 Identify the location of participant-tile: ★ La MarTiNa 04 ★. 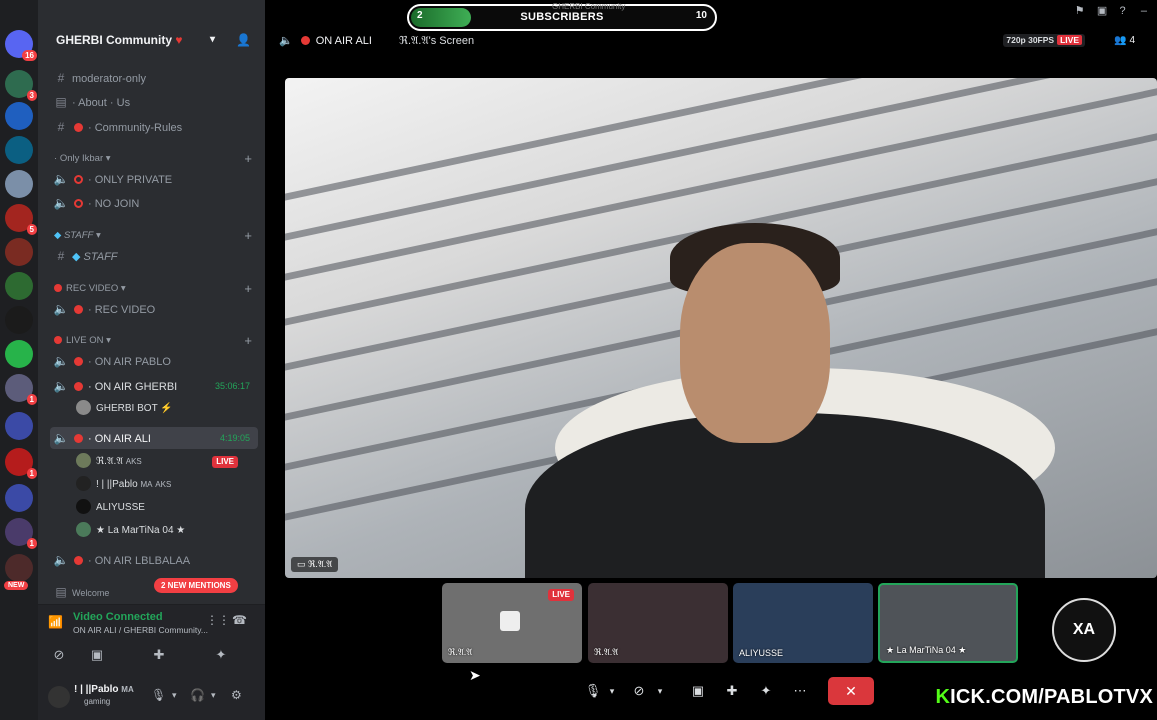
(948, 623).